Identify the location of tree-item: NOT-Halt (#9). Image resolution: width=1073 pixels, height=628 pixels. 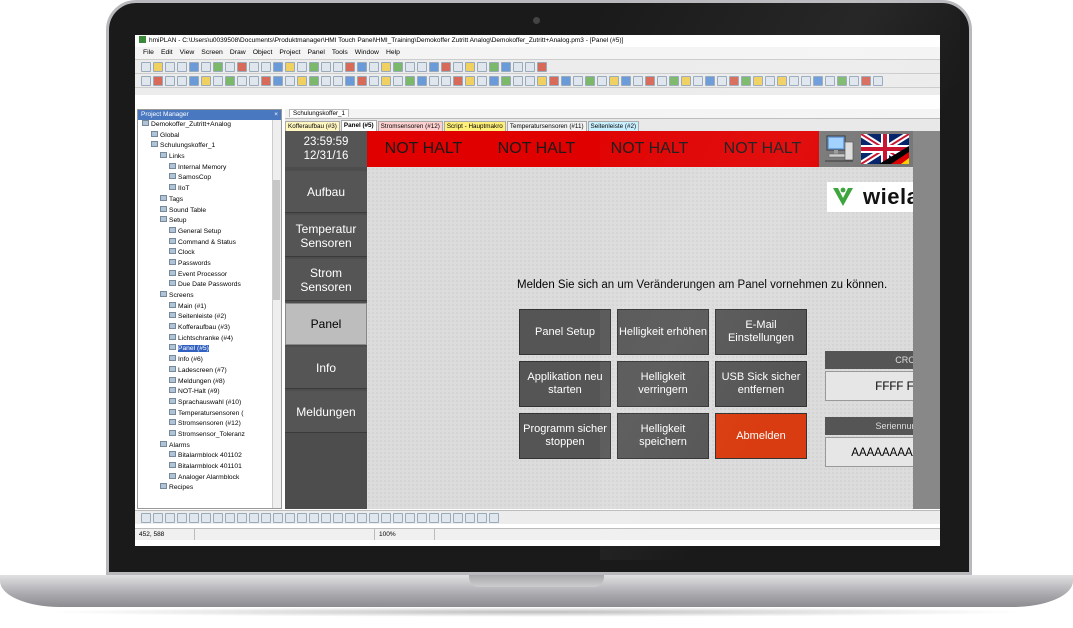
(209, 392).